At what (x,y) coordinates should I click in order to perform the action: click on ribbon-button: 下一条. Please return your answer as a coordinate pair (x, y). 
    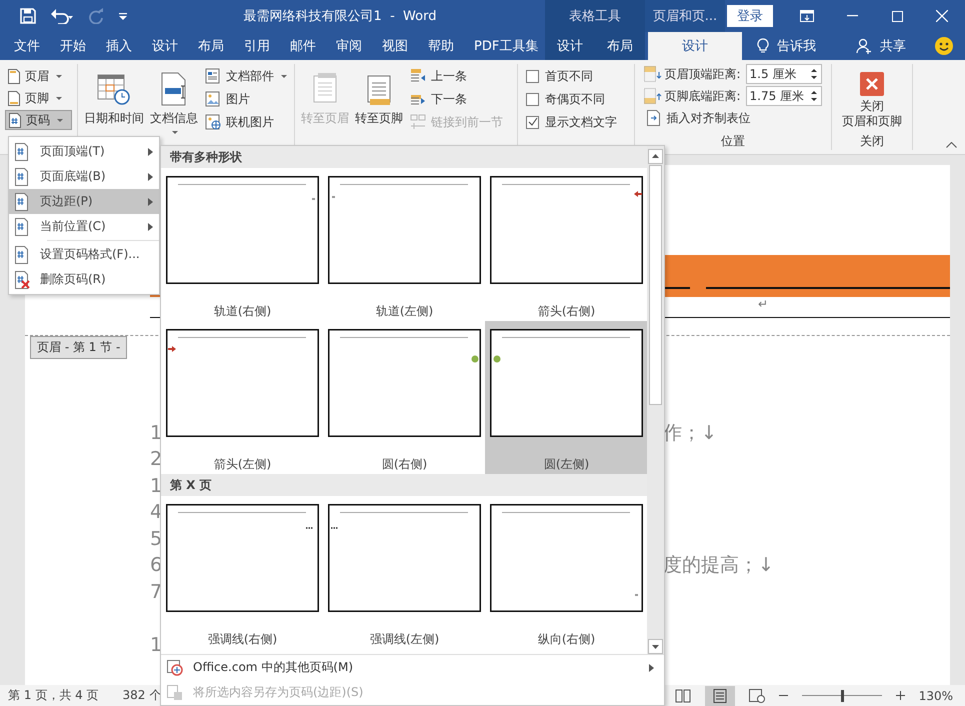
    Looking at the image, I should click on (456, 99).